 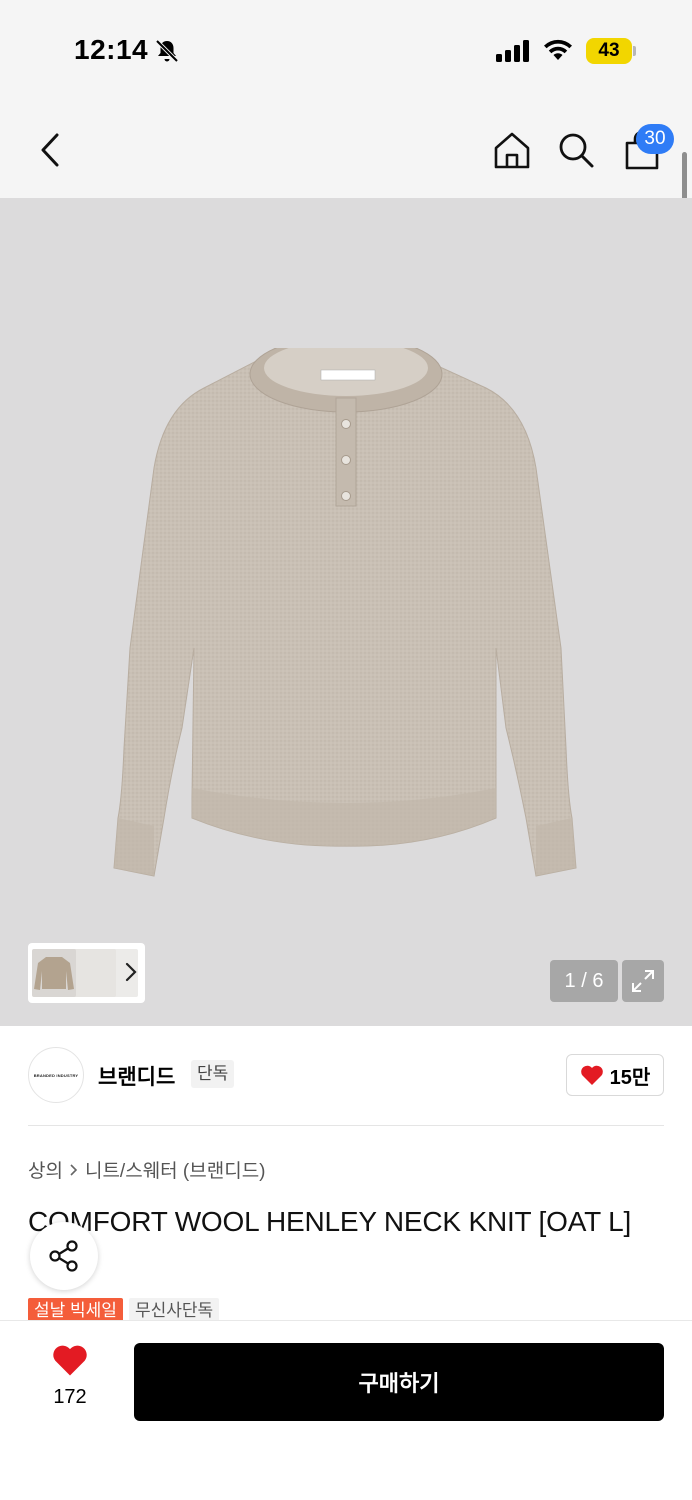 I want to click on brand-like-button: 15만, so click(x=615, y=1075).